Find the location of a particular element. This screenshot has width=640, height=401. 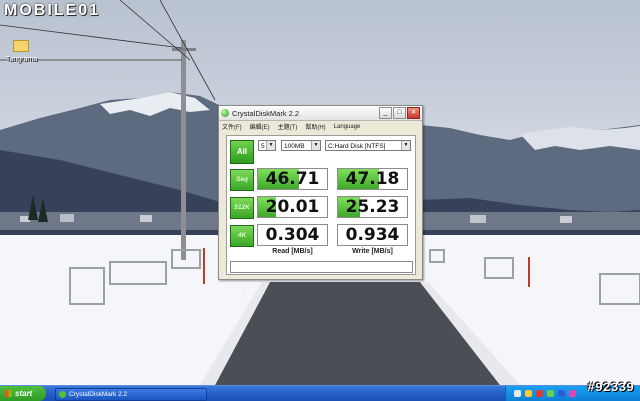

4k-read-text: 0.304 is located at coordinates (292, 235).